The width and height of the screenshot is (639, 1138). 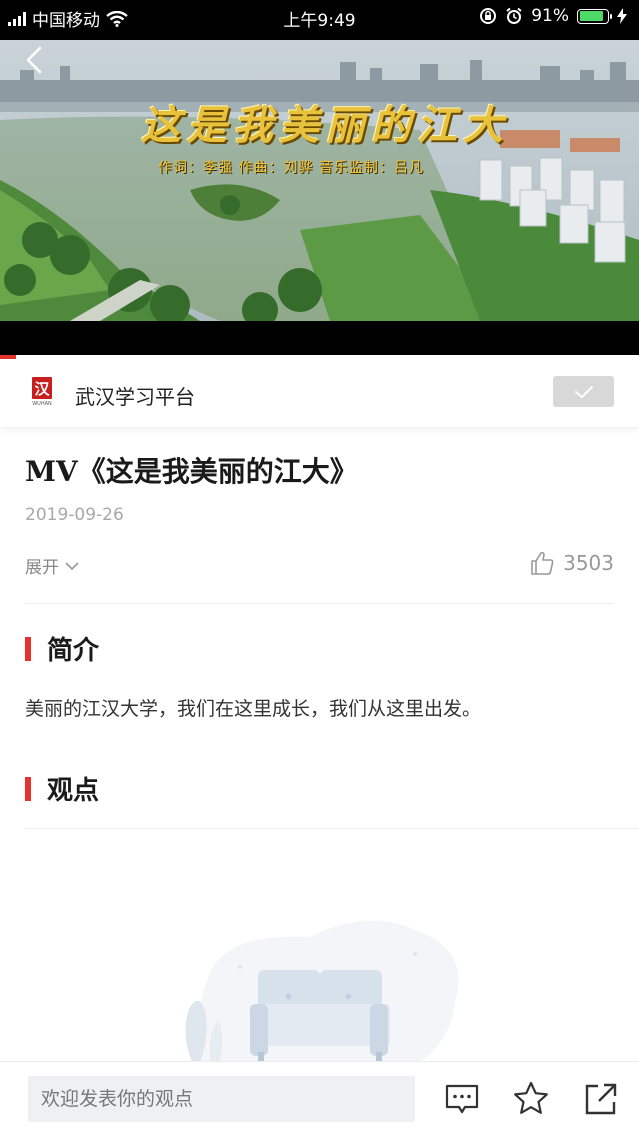 I want to click on follow-button, so click(x=583, y=391).